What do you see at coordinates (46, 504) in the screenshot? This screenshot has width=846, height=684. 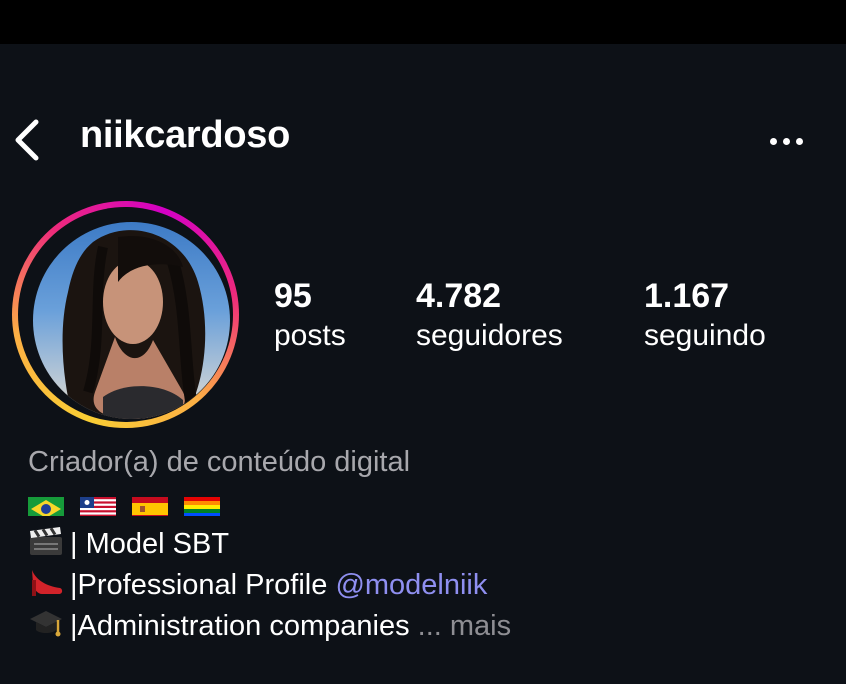 I see `brazil-flag-icon` at bounding box center [46, 504].